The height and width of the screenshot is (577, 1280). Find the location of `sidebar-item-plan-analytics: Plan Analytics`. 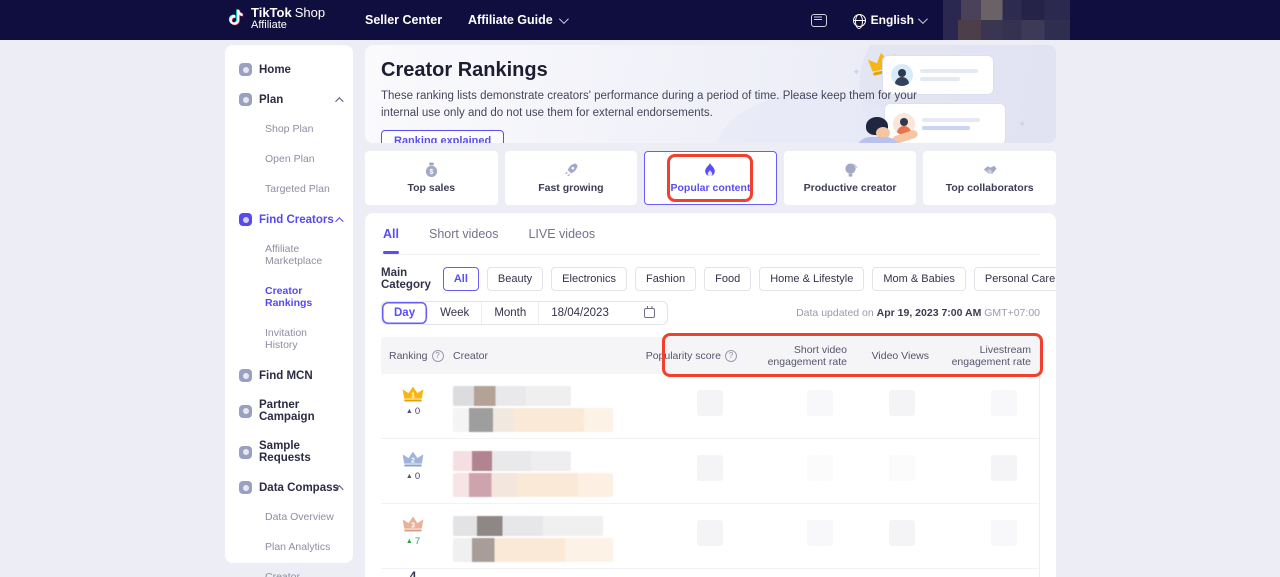

sidebar-item-plan-analytics: Plan Analytics is located at coordinates (296, 547).